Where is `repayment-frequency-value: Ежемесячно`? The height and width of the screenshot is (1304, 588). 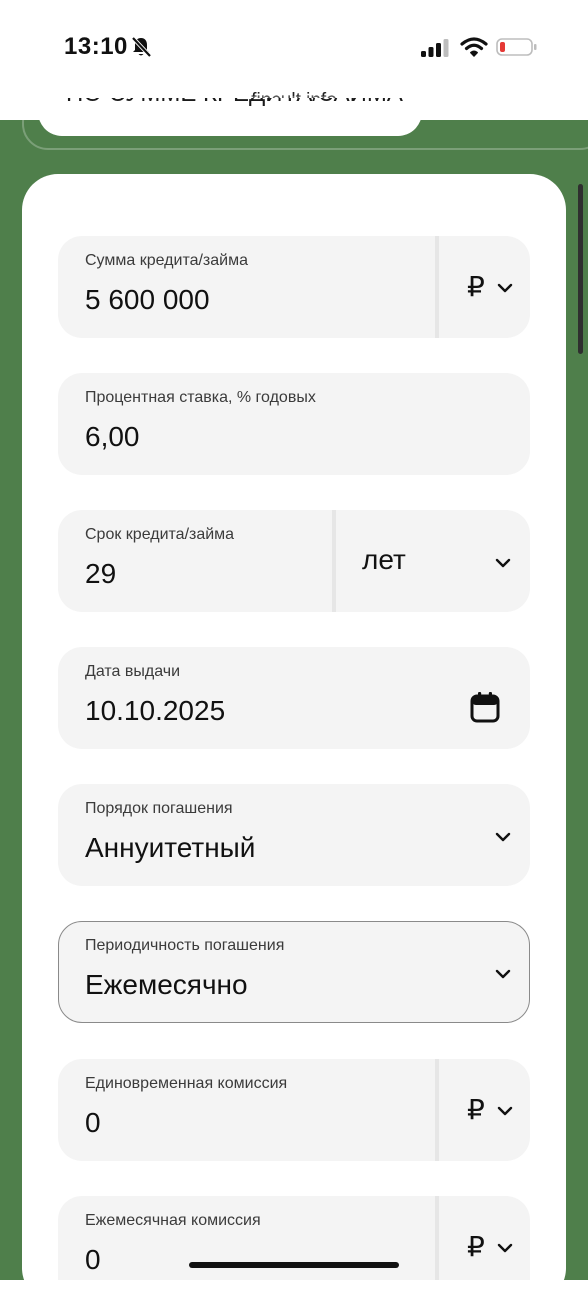
repayment-frequency-value: Ежемесячно is located at coordinates (166, 984).